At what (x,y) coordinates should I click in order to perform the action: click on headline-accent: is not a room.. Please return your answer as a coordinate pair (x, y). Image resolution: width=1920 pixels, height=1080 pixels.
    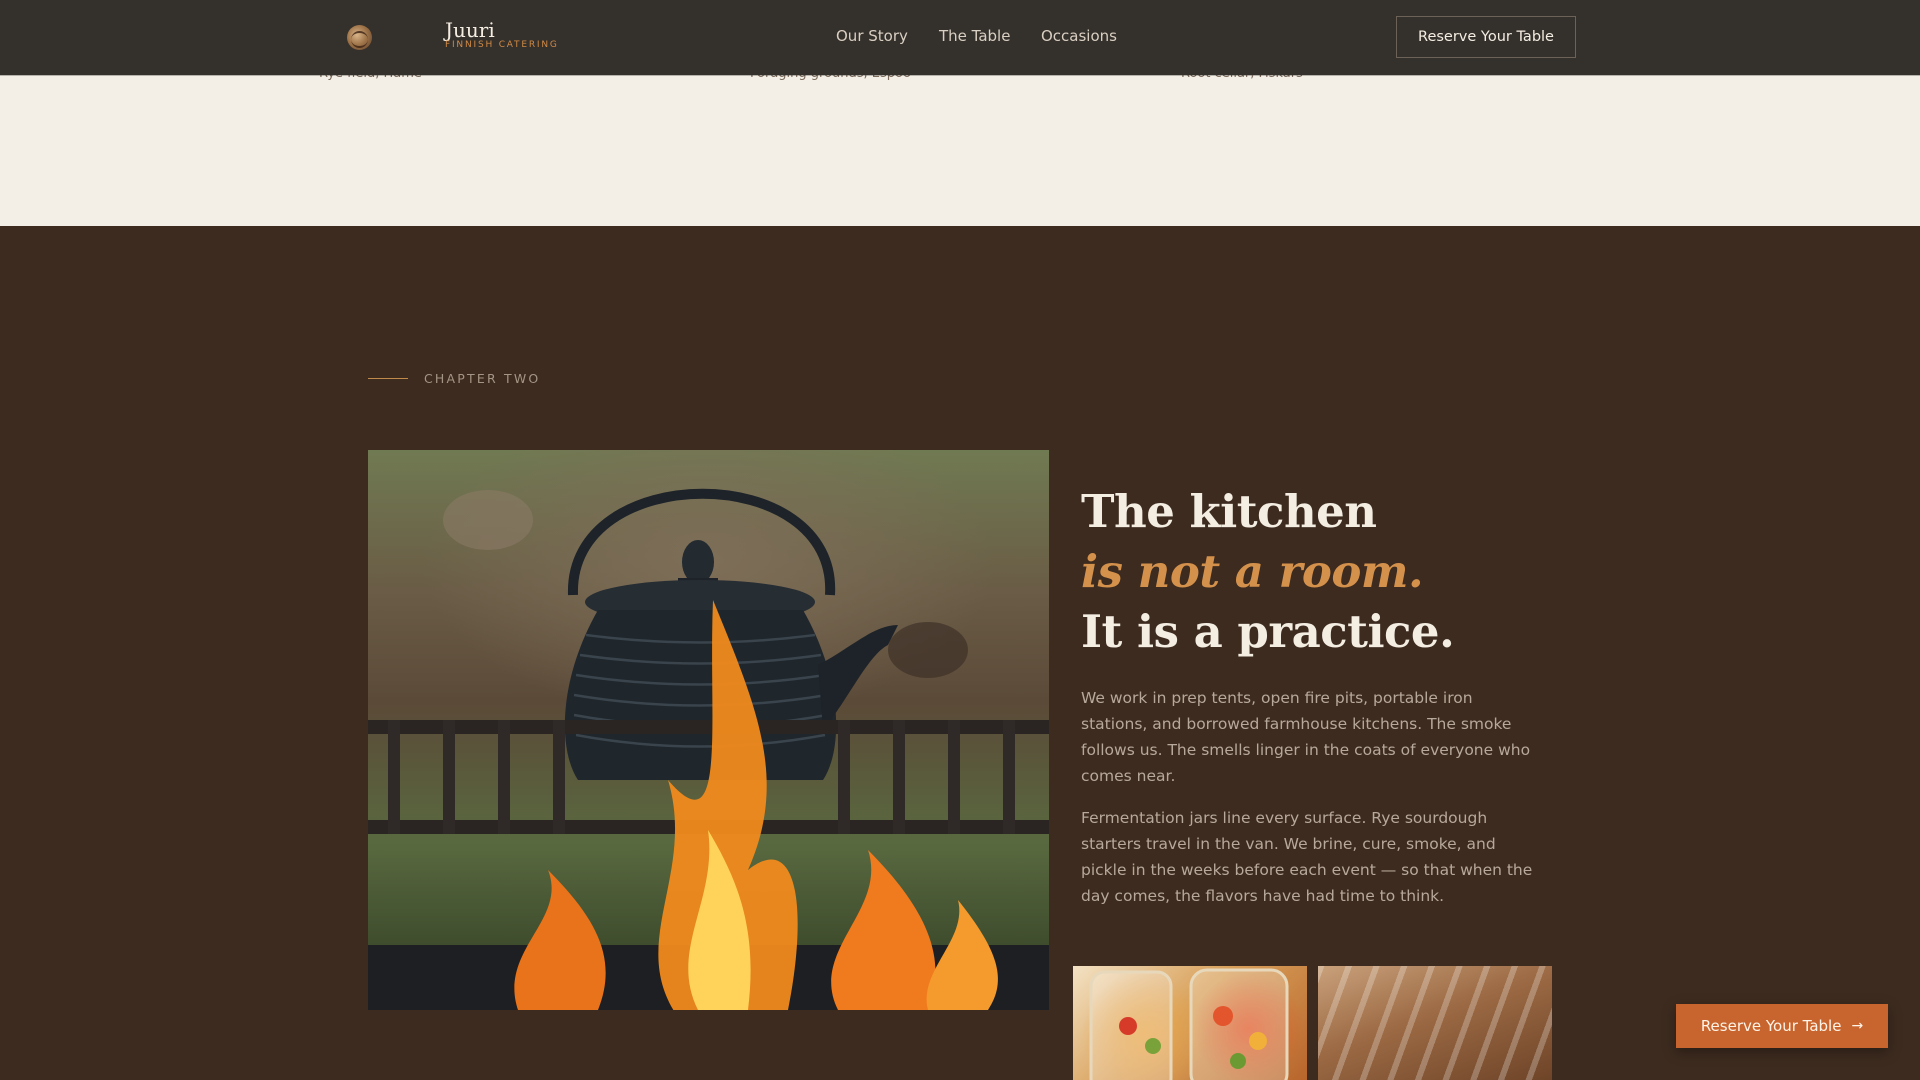
    Looking at the image, I should click on (1252, 571).